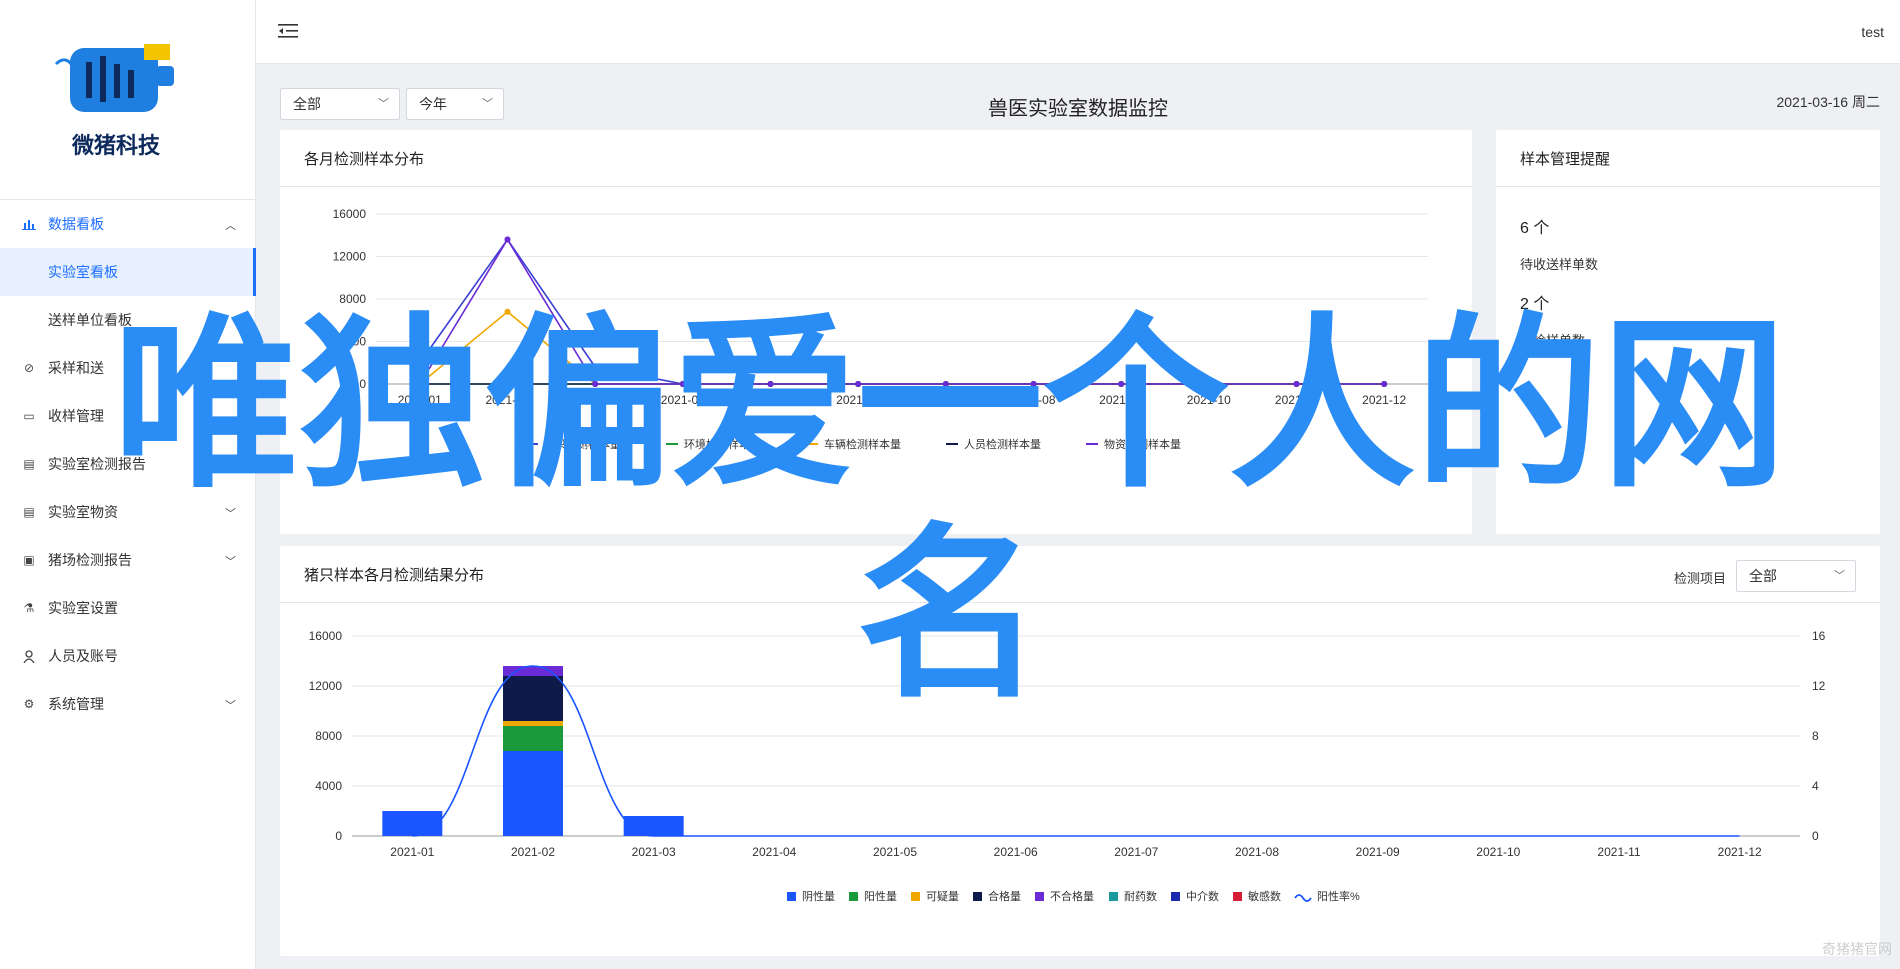 Image resolution: width=1900 pixels, height=969 pixels. What do you see at coordinates (1078, 32) in the screenshot?
I see `top-bar: test` at bounding box center [1078, 32].